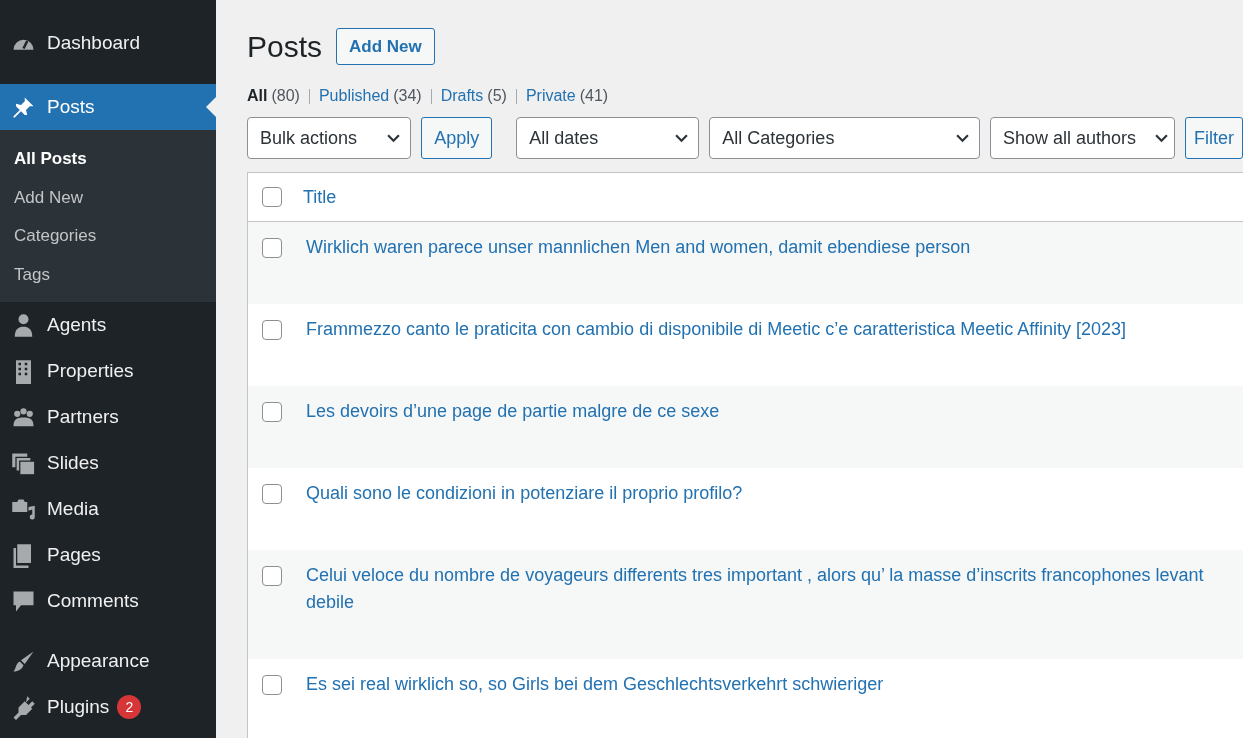 This screenshot has height=738, width=1243. I want to click on menu-item: Dashboard, so click(108, 43).